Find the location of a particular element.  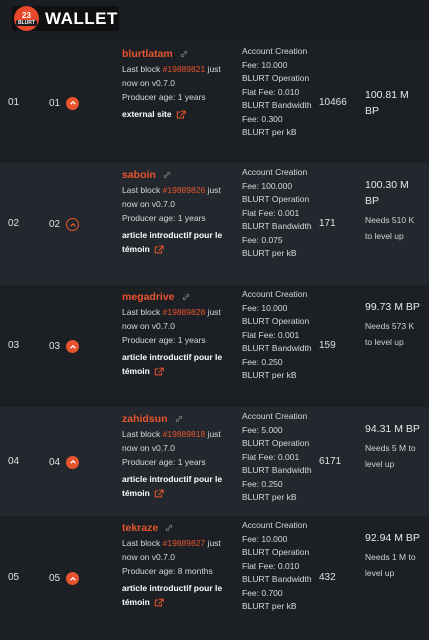

last-block-number: #19889818 is located at coordinates (184, 434).